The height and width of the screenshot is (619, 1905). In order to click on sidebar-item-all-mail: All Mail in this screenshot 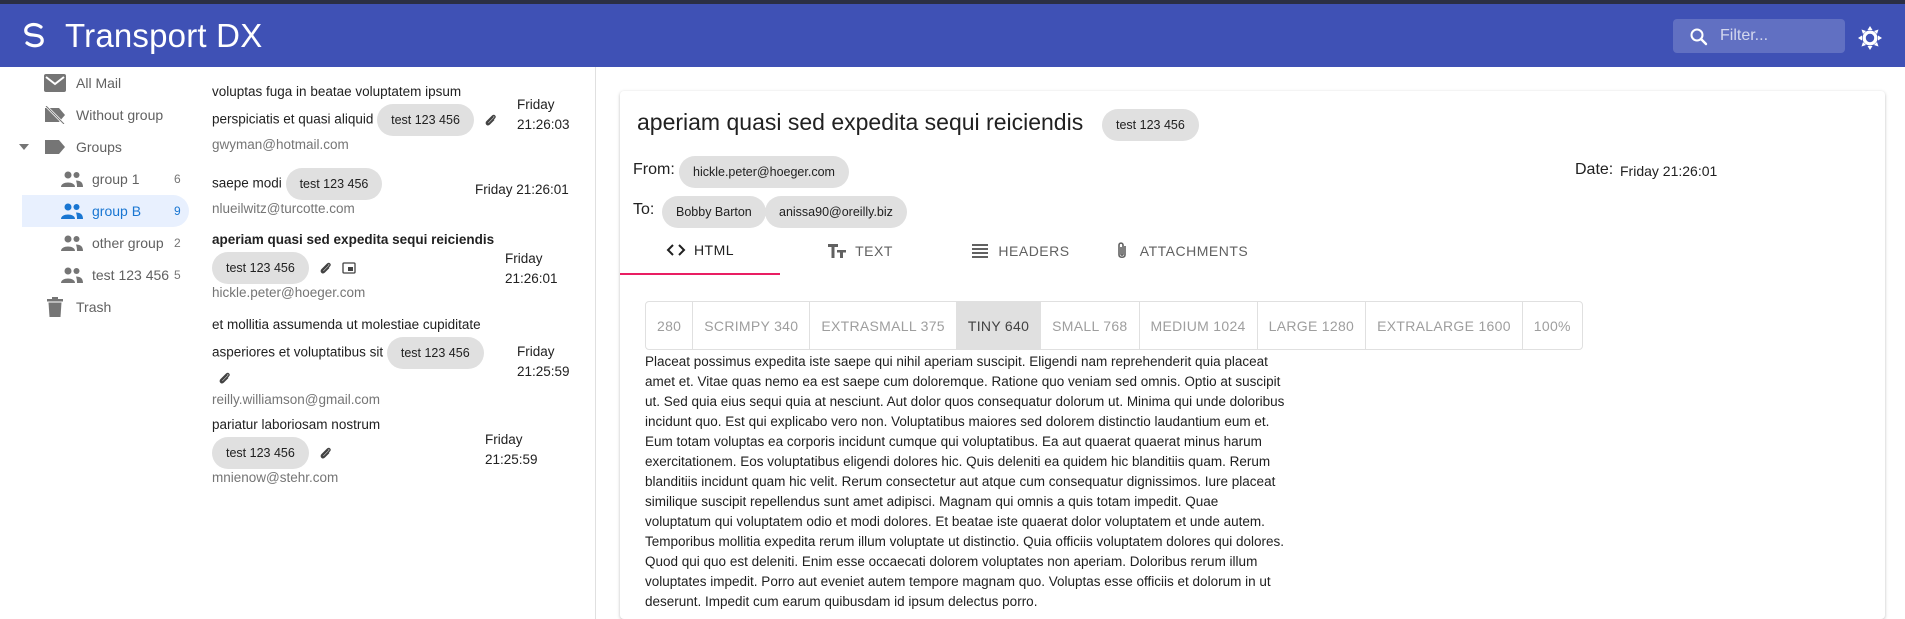, I will do `click(95, 83)`.